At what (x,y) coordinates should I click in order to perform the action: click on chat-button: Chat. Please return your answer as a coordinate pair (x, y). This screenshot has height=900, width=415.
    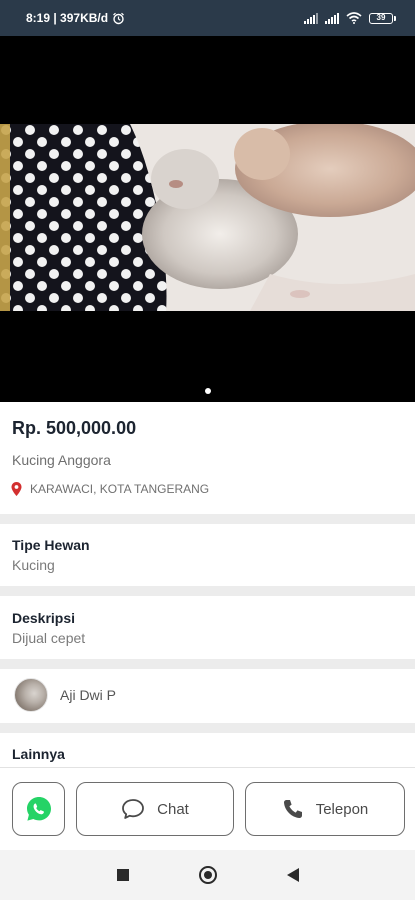
    Looking at the image, I should click on (155, 809).